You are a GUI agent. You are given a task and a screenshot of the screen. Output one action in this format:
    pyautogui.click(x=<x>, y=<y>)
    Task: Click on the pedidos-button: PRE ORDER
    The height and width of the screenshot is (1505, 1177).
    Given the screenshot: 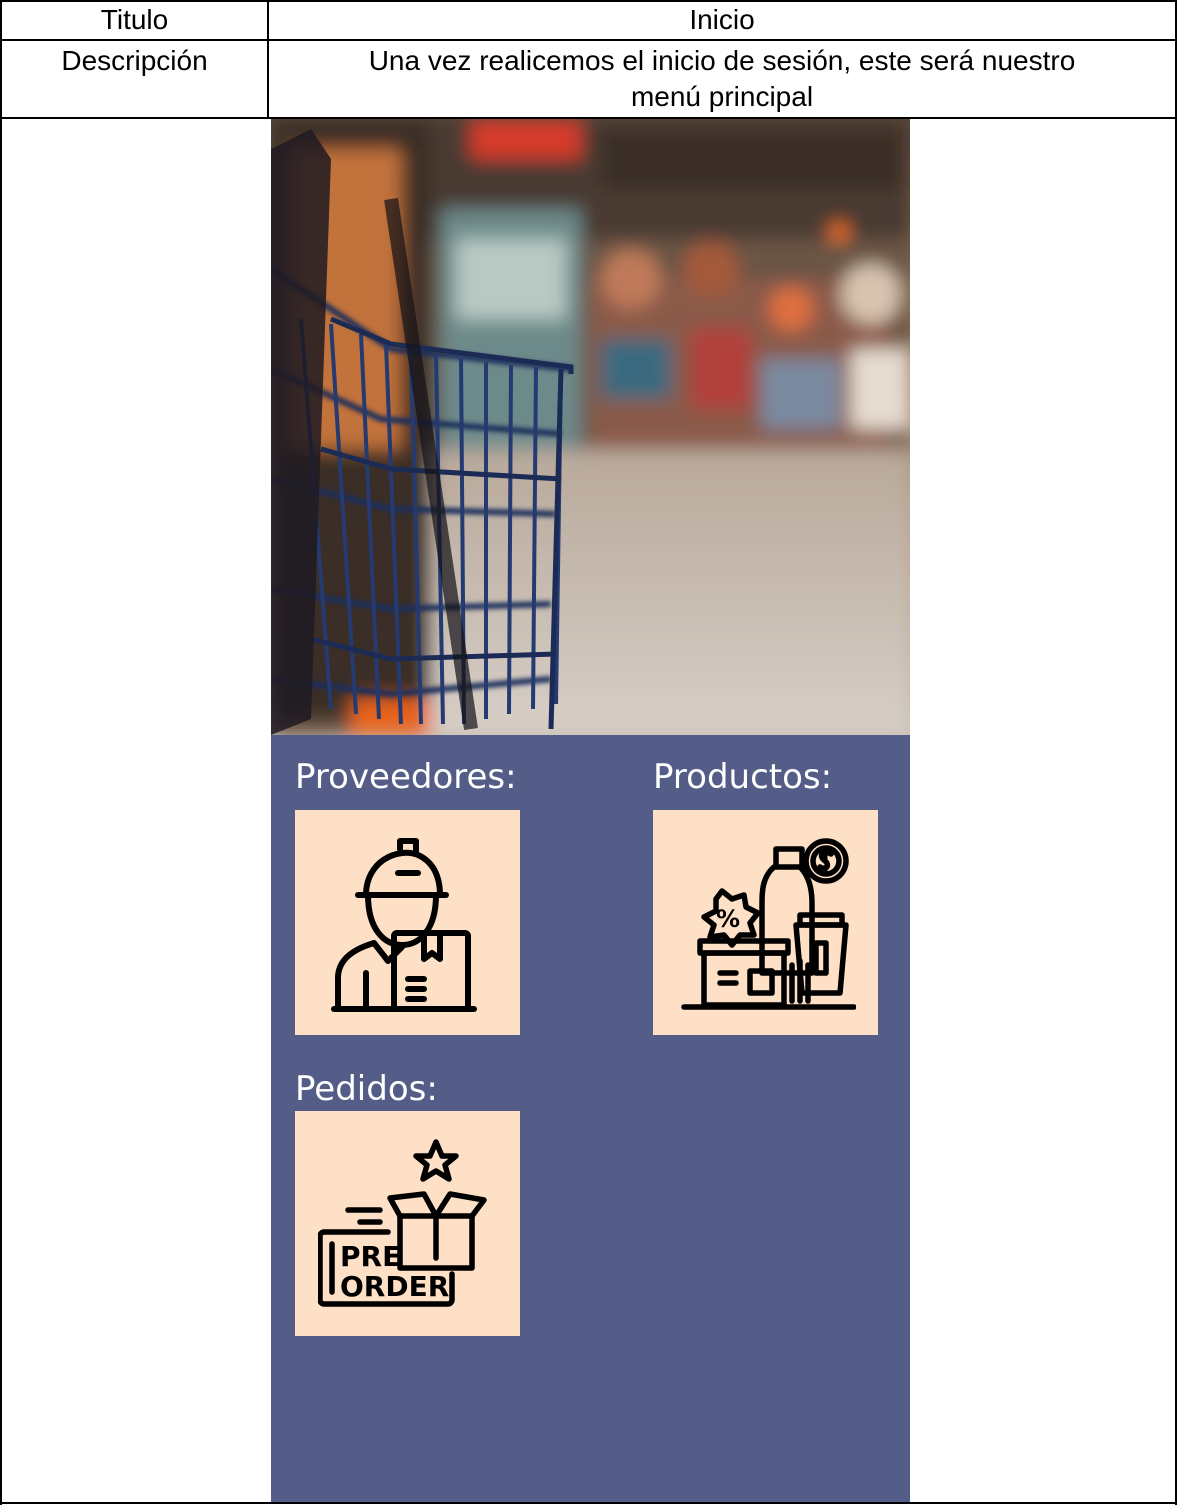 What is the action you would take?
    pyautogui.click(x=407, y=1223)
    